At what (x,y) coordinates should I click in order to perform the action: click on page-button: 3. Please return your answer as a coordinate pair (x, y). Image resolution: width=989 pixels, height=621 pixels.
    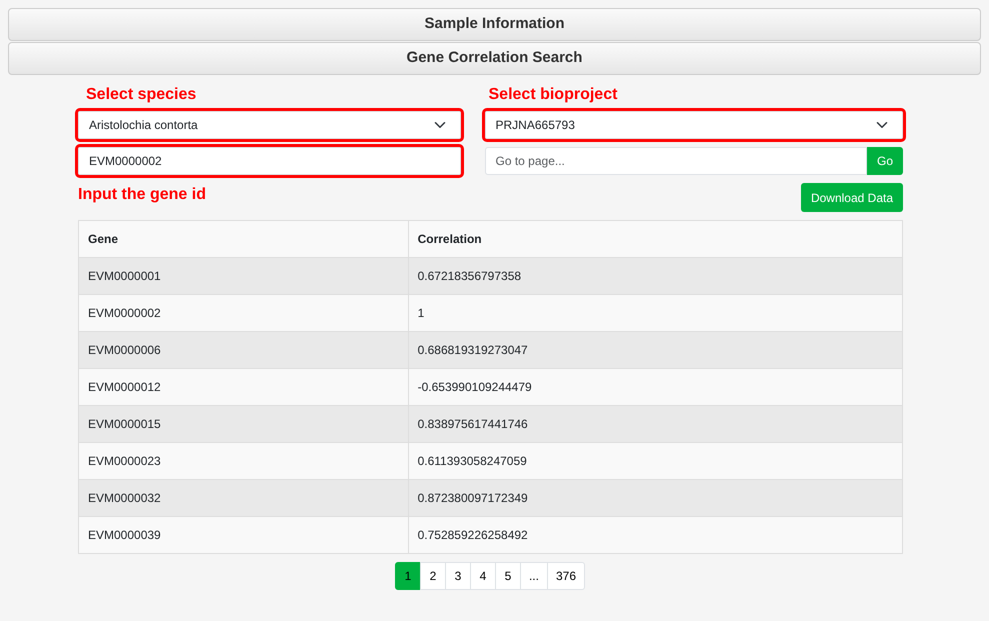
    Looking at the image, I should click on (457, 576).